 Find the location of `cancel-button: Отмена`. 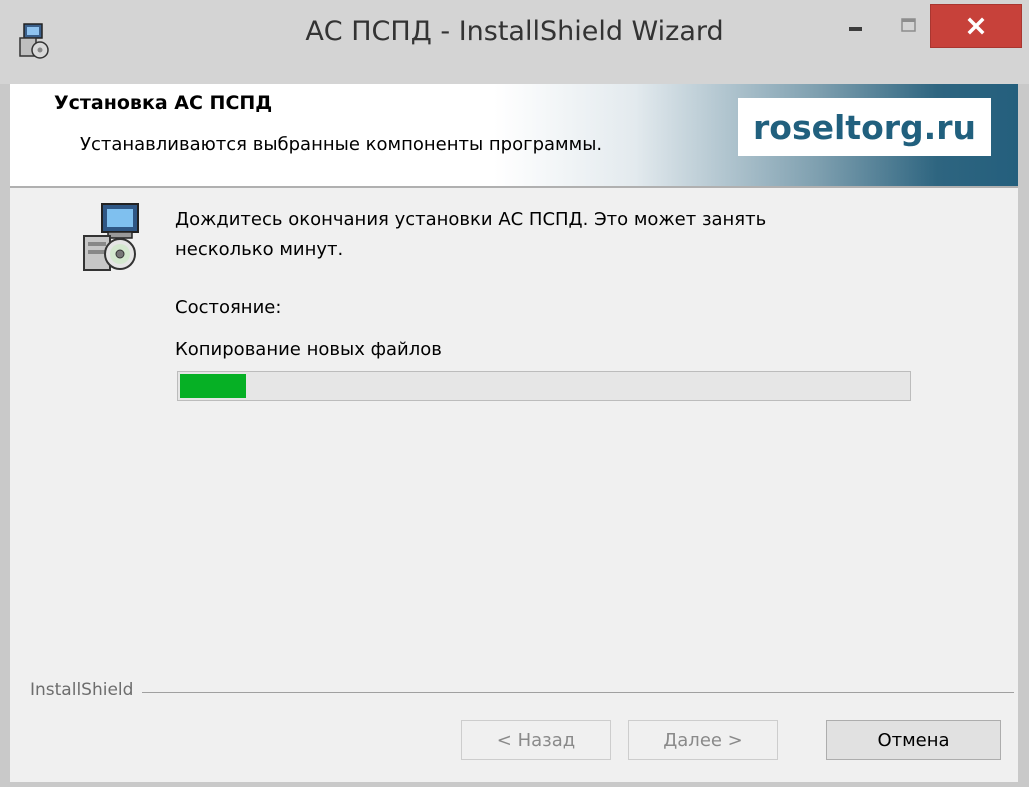

cancel-button: Отмена is located at coordinates (913, 740).